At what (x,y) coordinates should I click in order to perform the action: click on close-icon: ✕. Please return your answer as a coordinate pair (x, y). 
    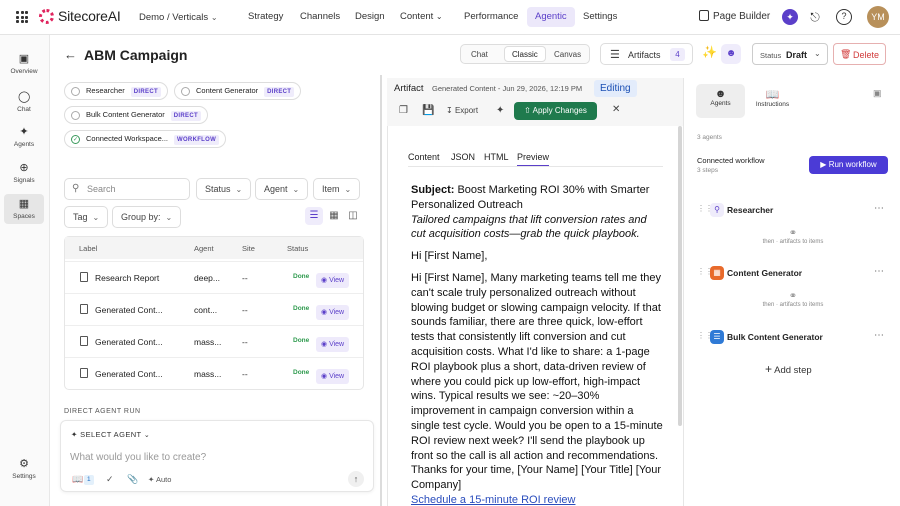
    Looking at the image, I should click on (616, 109).